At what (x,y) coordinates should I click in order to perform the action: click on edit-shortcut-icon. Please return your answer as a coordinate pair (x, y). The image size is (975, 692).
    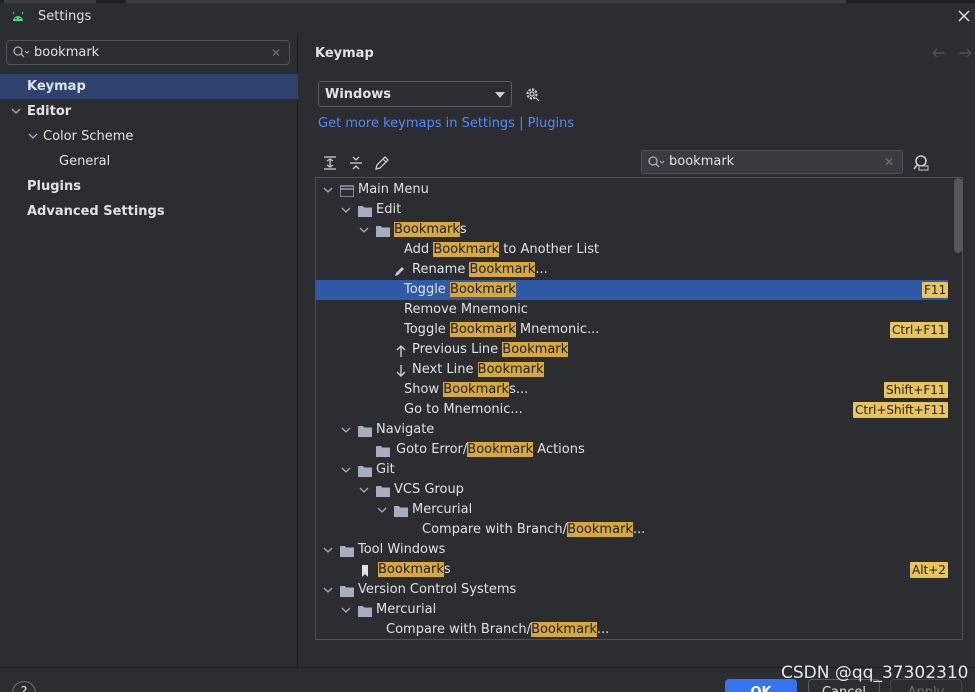
    Looking at the image, I should click on (382, 163).